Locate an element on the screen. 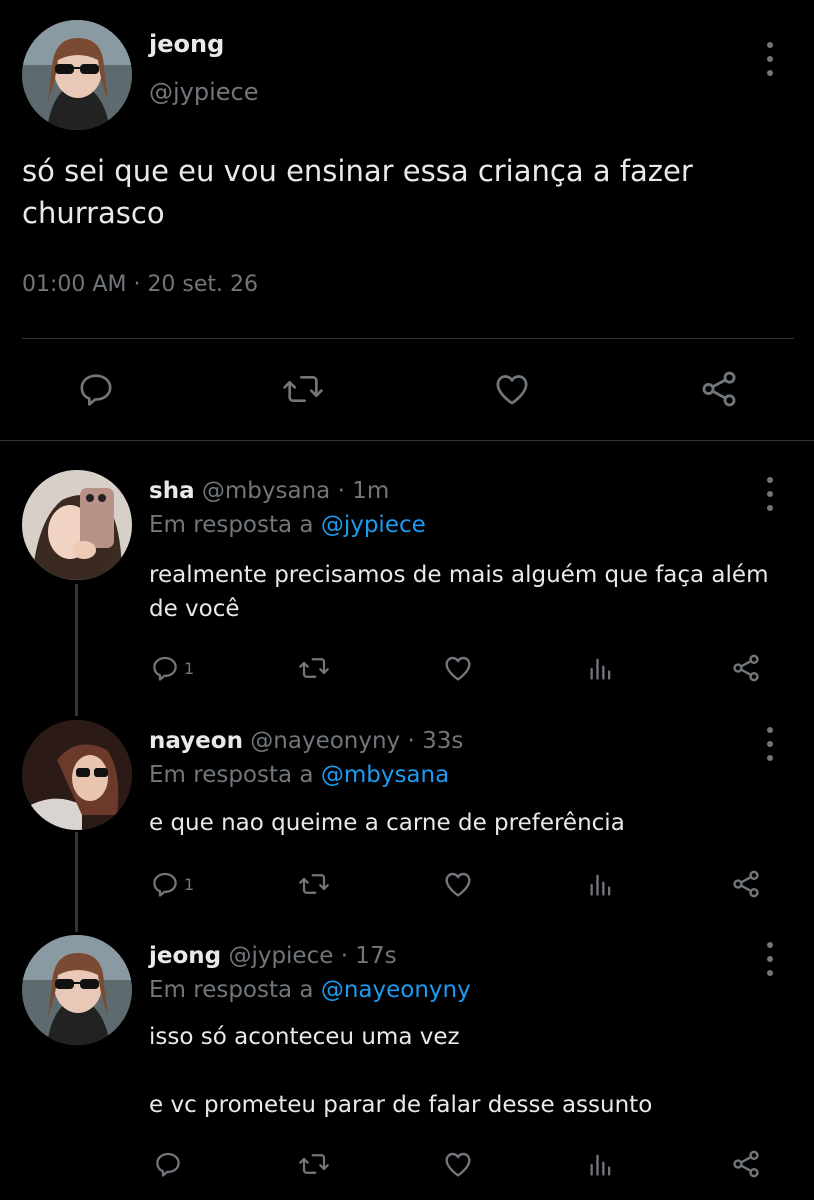 This screenshot has width=814, height=1200. author-name: sha is located at coordinates (172, 491).